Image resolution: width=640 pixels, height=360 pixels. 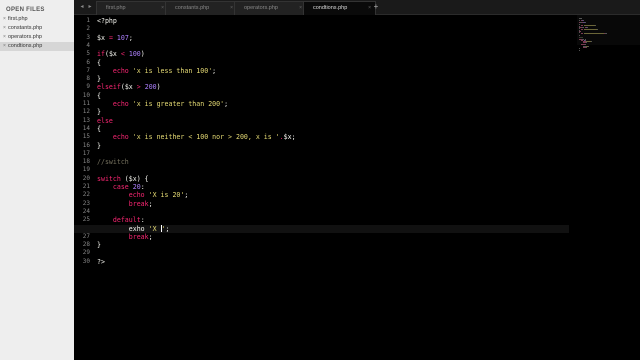 I want to click on line-number: 5, so click(x=88, y=54).